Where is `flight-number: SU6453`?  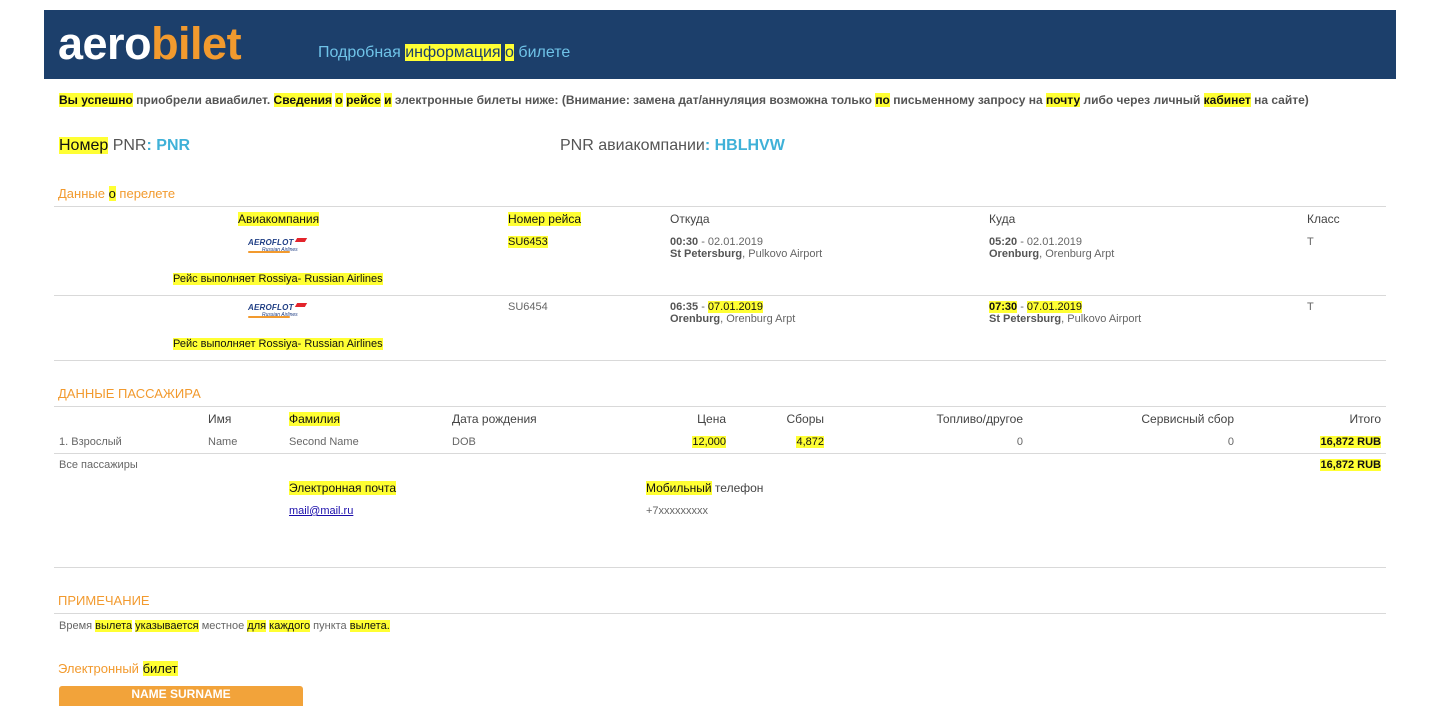 flight-number: SU6453 is located at coordinates (528, 242).